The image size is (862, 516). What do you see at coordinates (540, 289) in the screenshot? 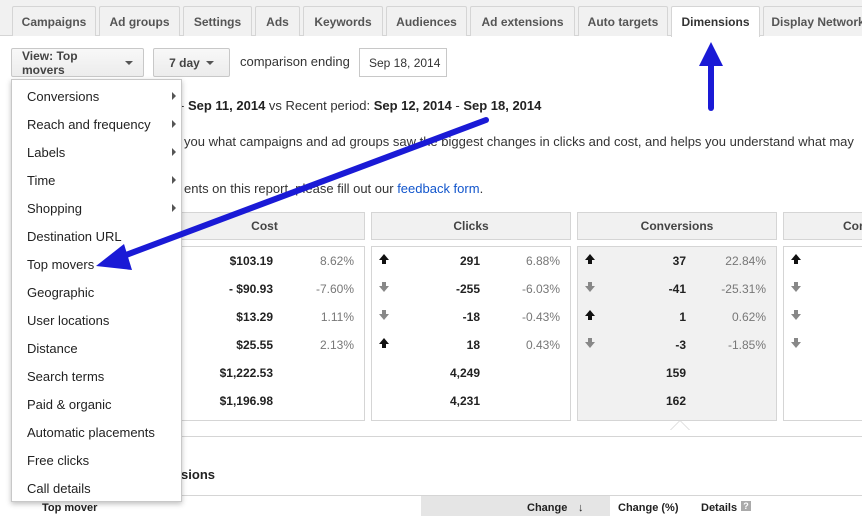
I see `stat-percent: -6.03%` at bounding box center [540, 289].